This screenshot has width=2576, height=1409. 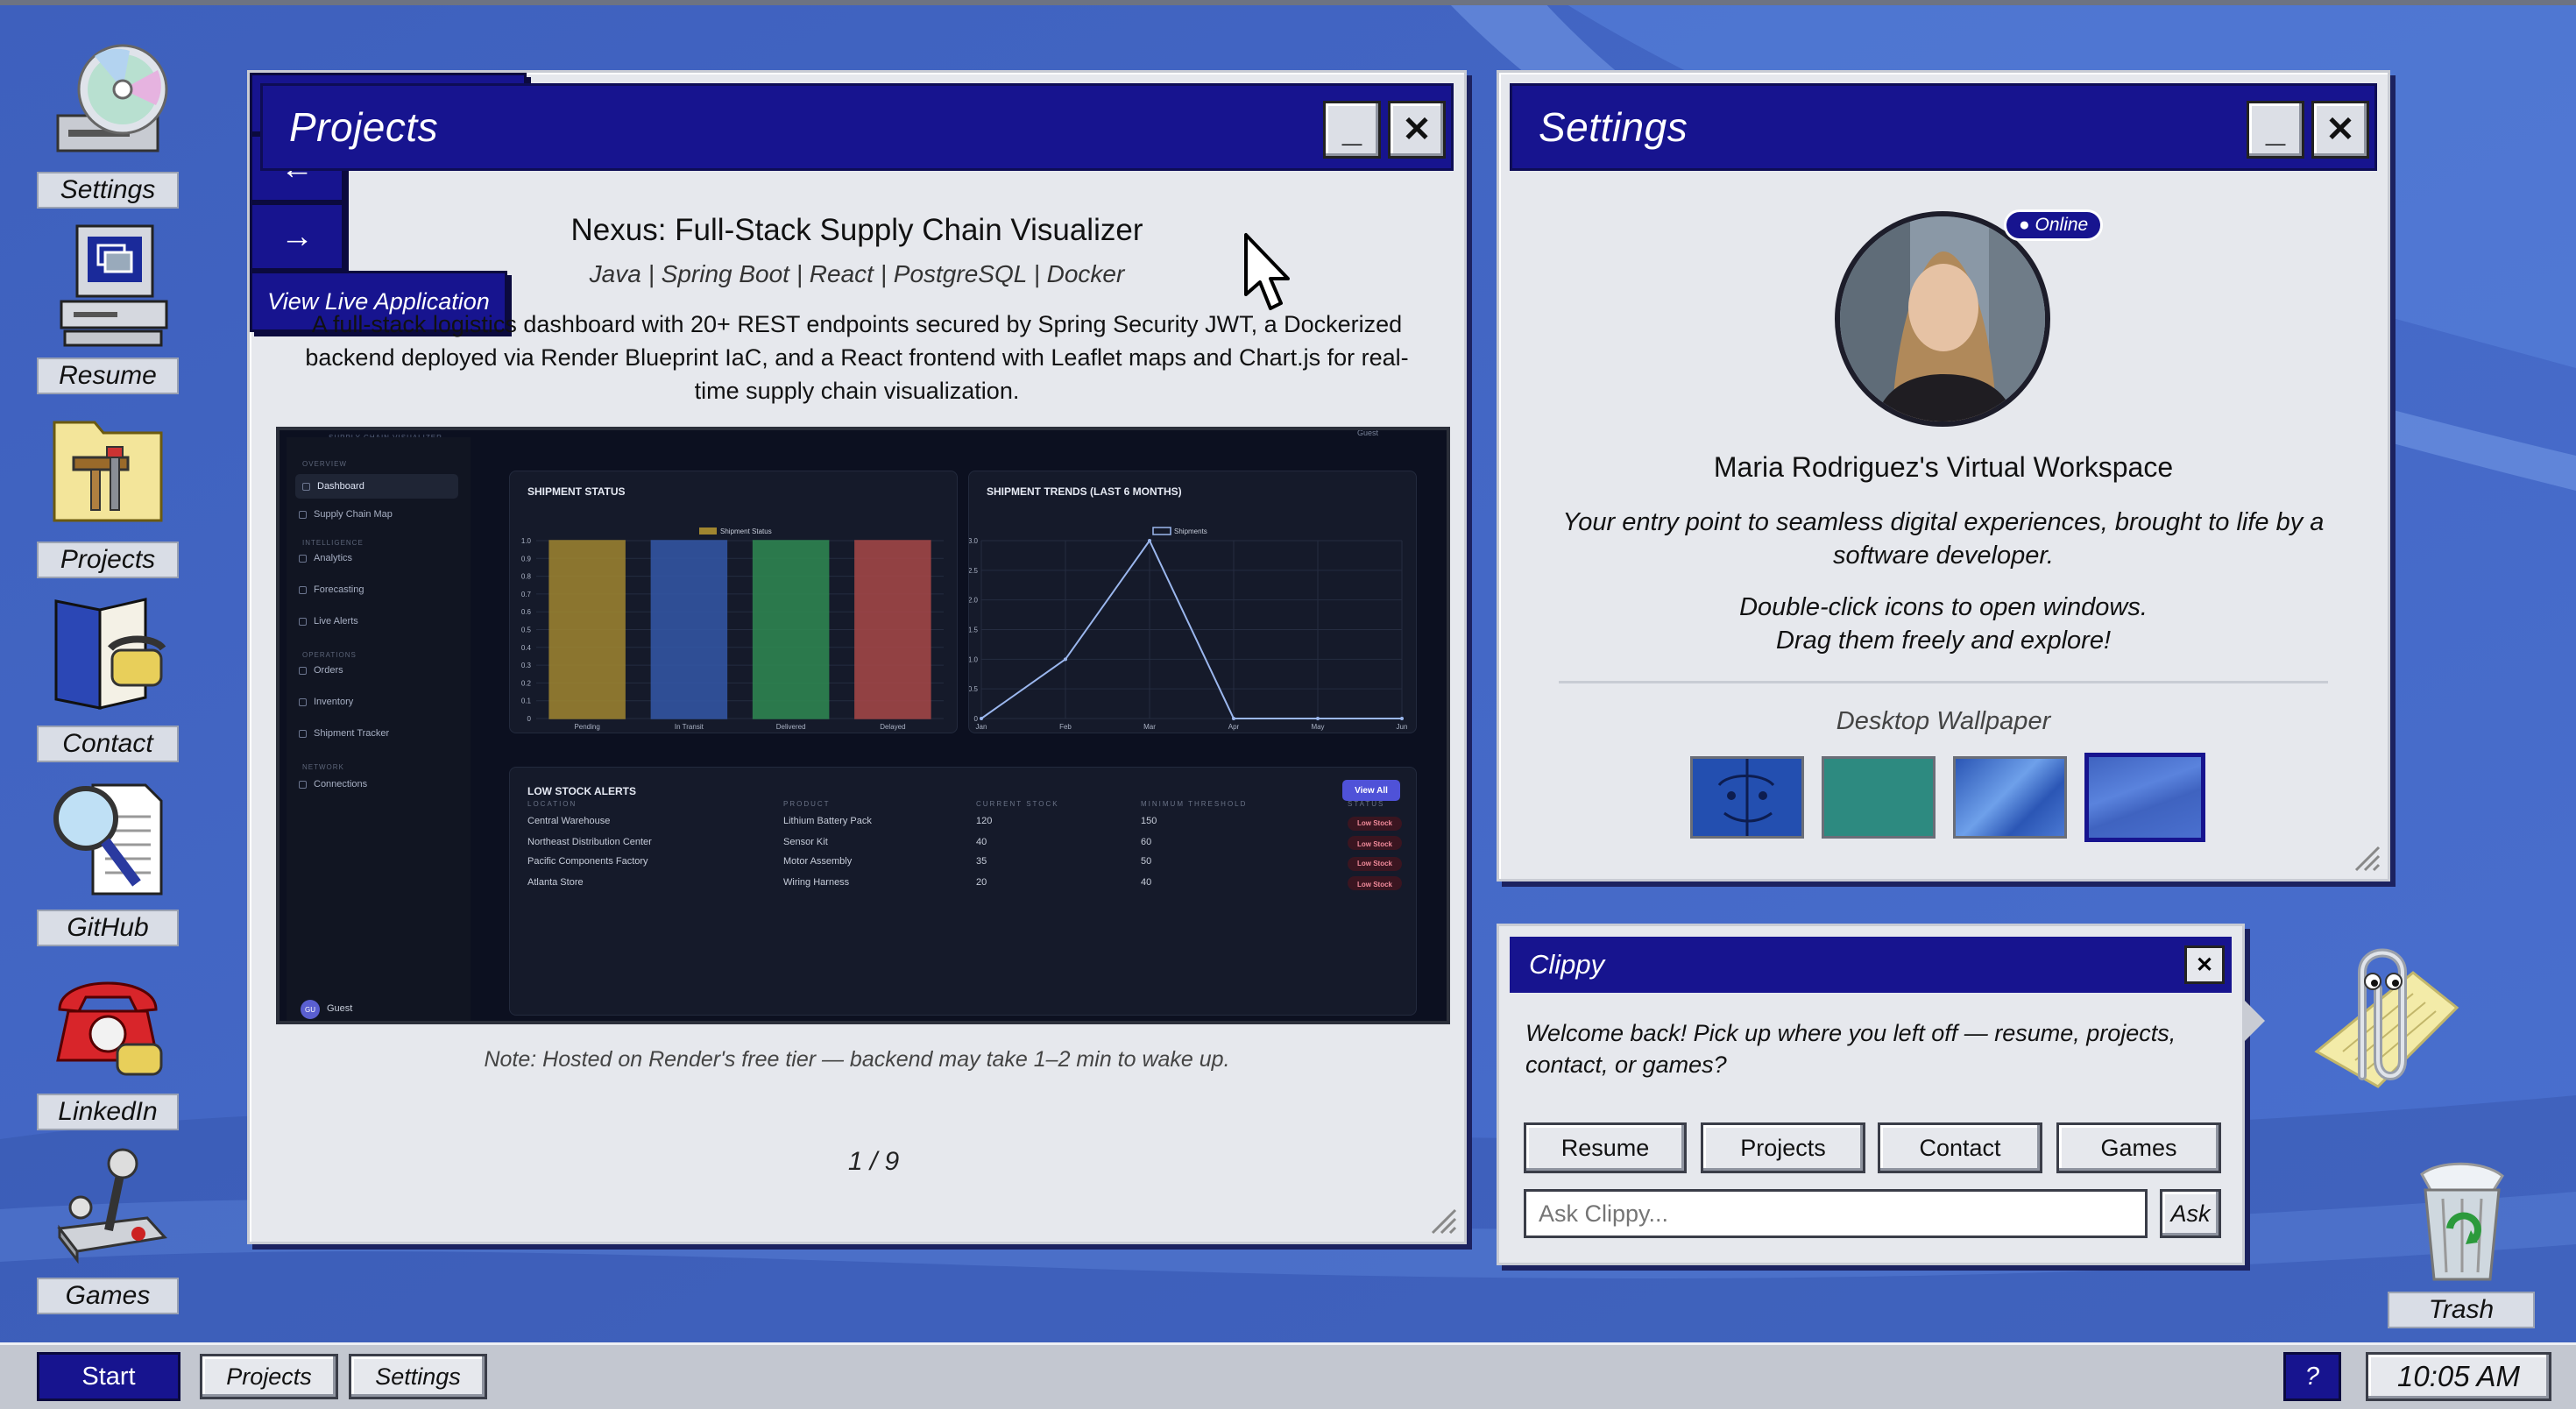 What do you see at coordinates (1879, 797) in the screenshot?
I see `wallpaper-option-teal` at bounding box center [1879, 797].